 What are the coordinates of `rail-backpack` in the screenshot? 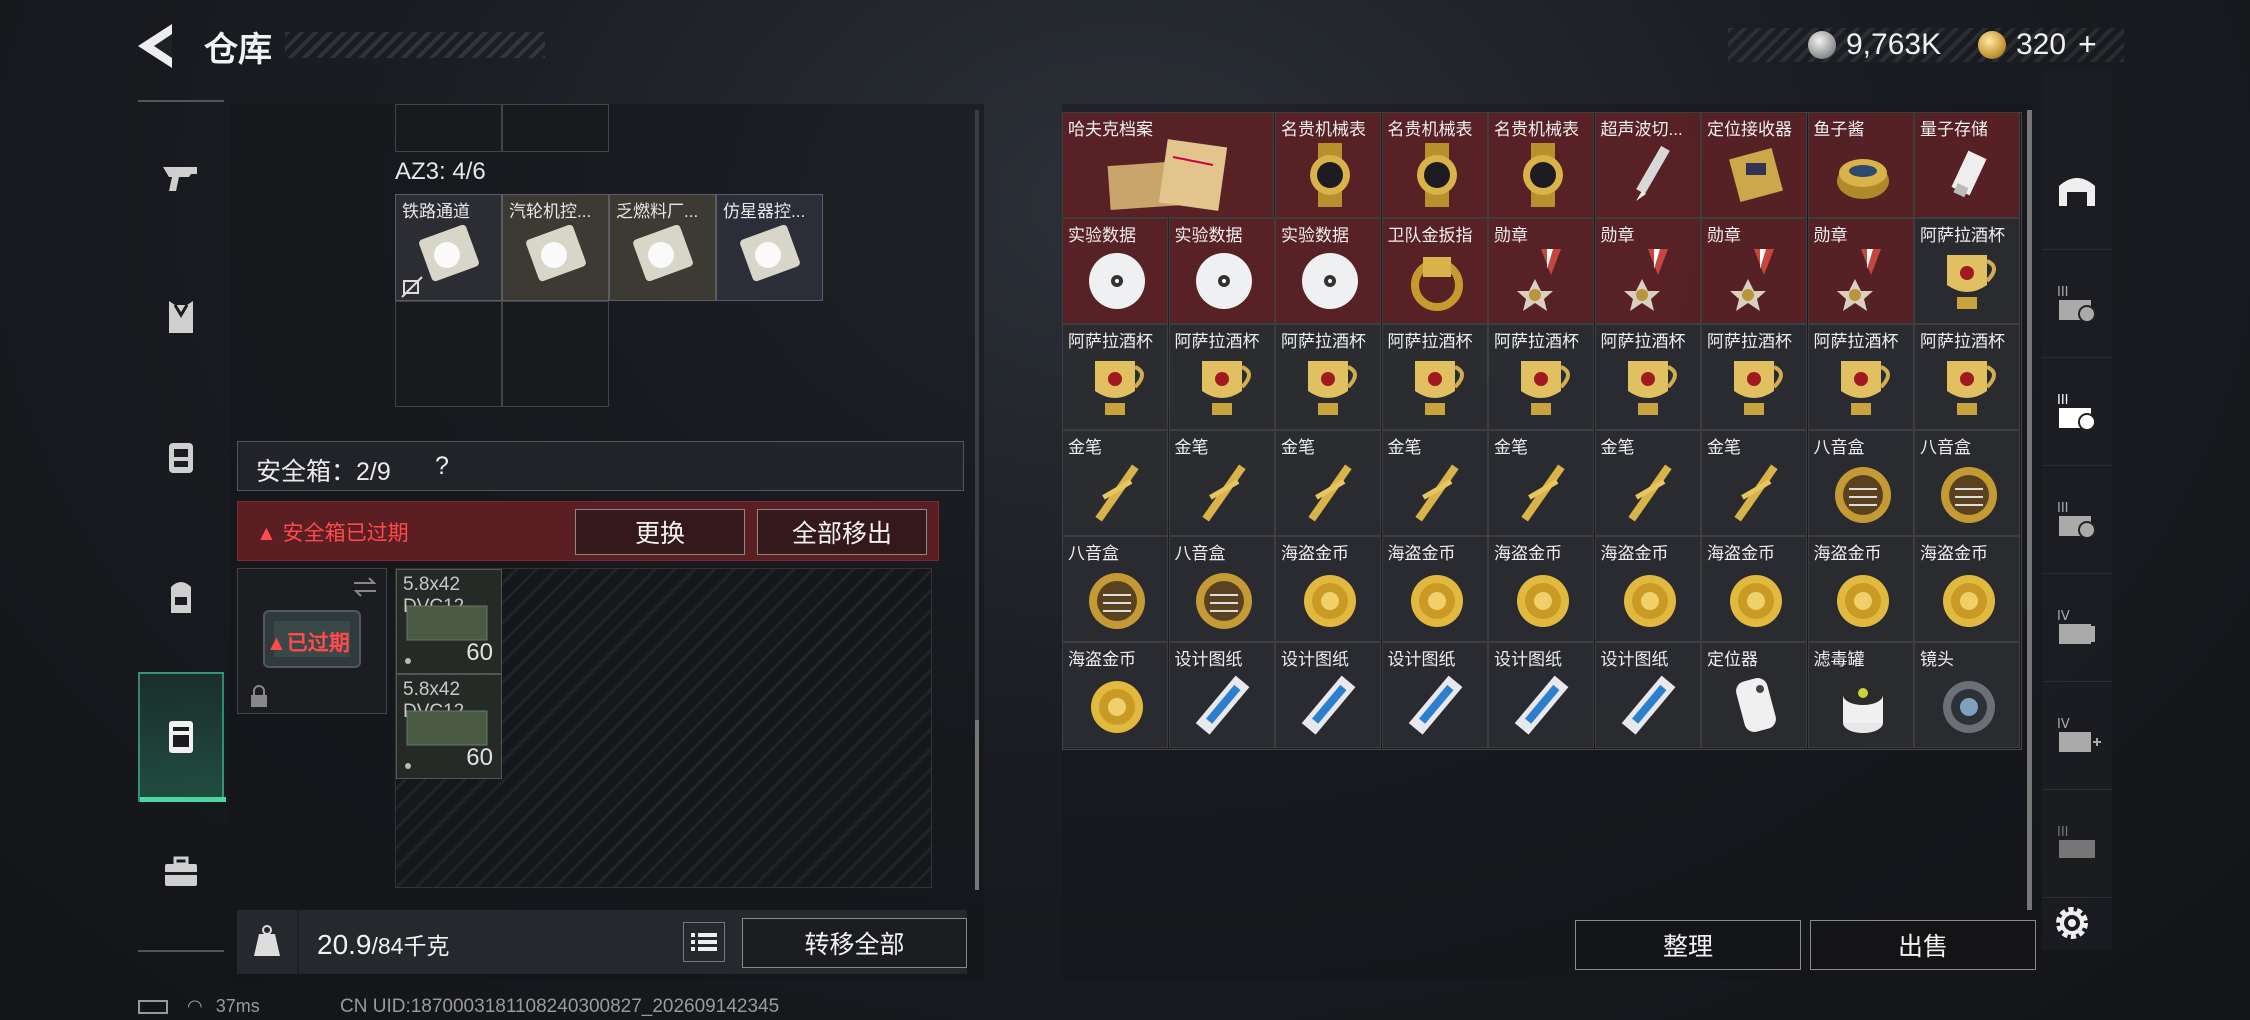 It's located at (181, 597).